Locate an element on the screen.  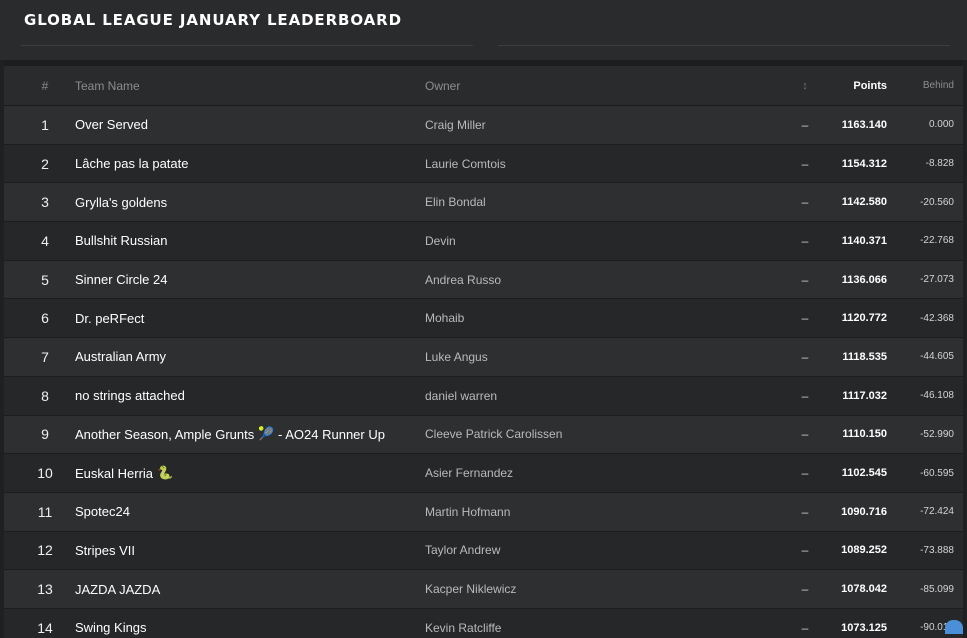
behind-cell: -42.368 is located at coordinates (937, 318).